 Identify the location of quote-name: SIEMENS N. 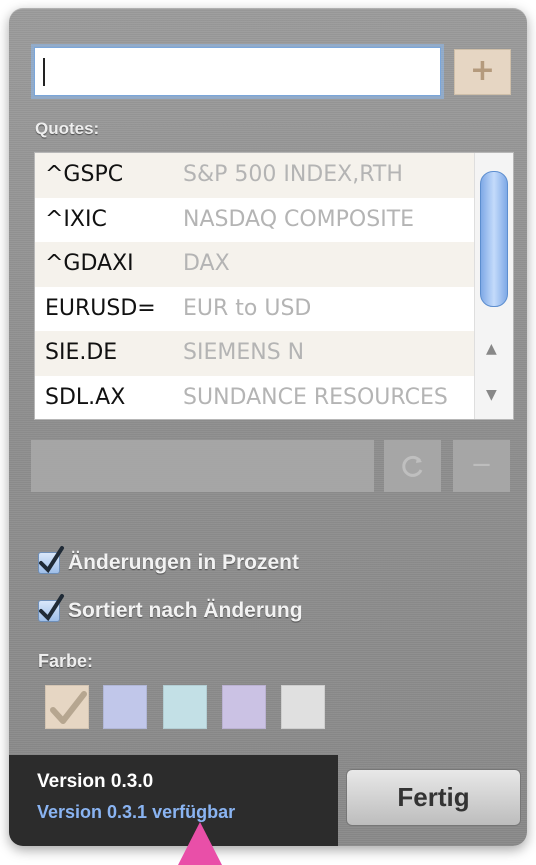
(244, 352).